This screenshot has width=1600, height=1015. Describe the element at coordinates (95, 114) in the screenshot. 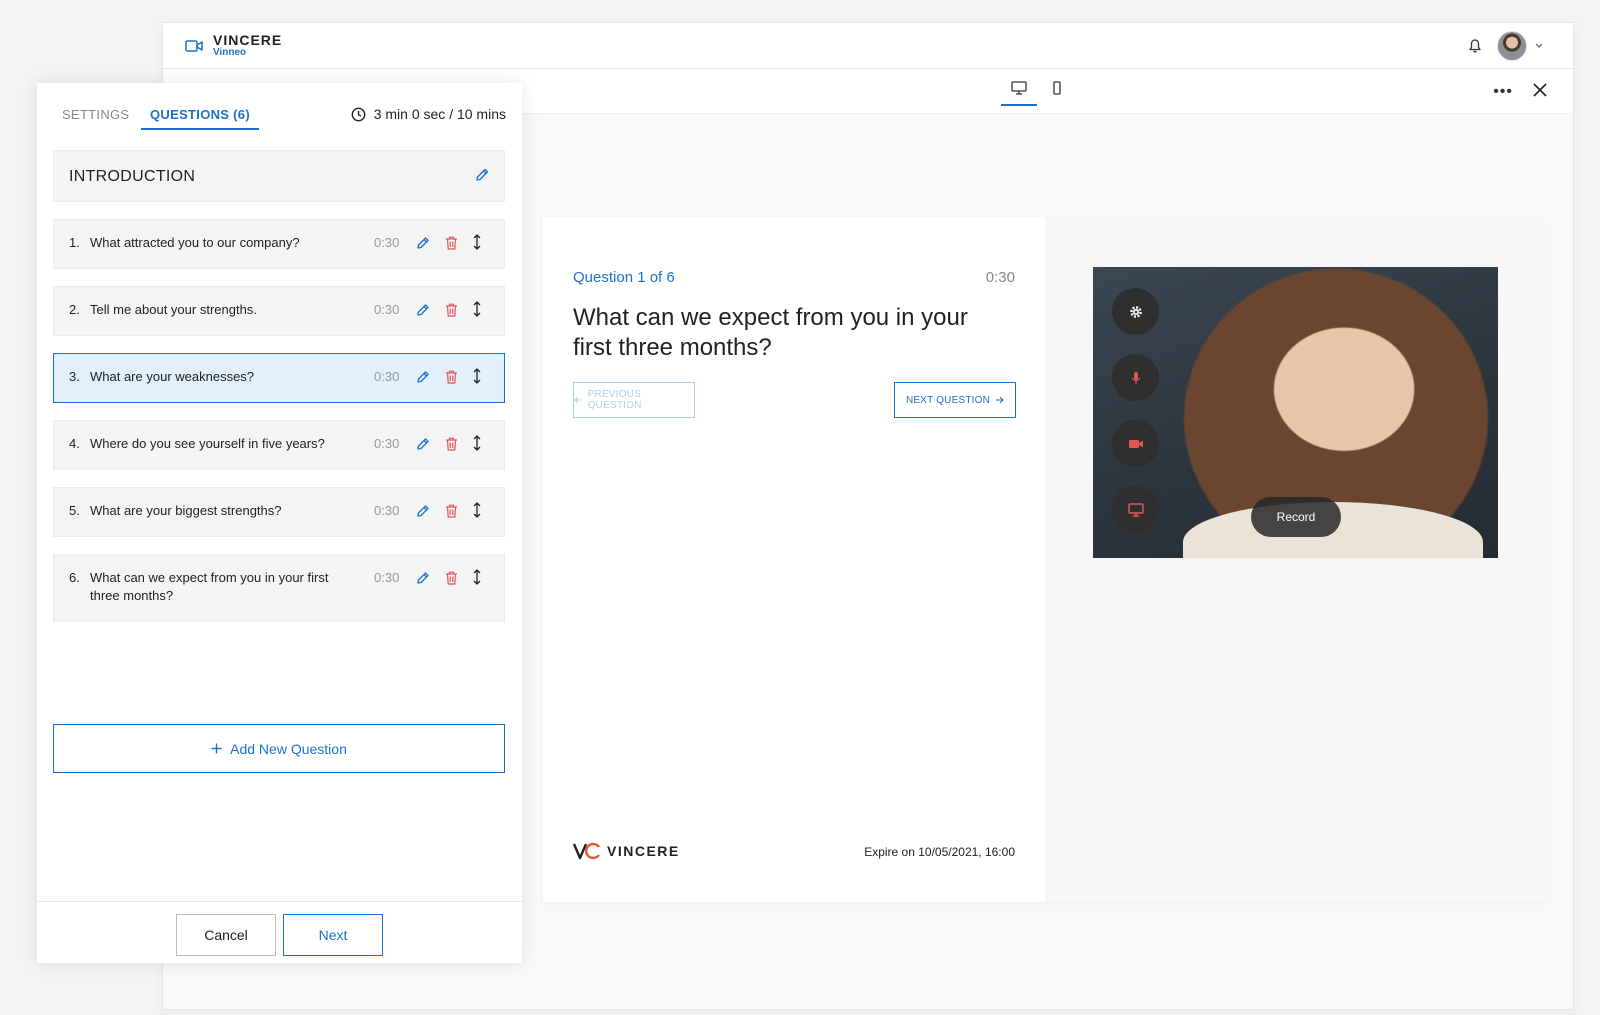

I see `tab-settings: SETTINGS` at that location.